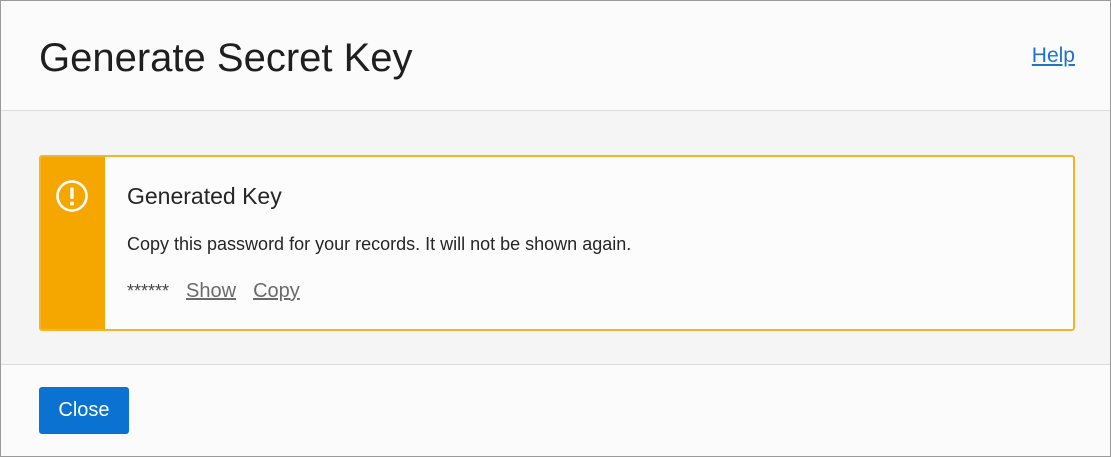  I want to click on copy-key-link: Copy, so click(276, 291).